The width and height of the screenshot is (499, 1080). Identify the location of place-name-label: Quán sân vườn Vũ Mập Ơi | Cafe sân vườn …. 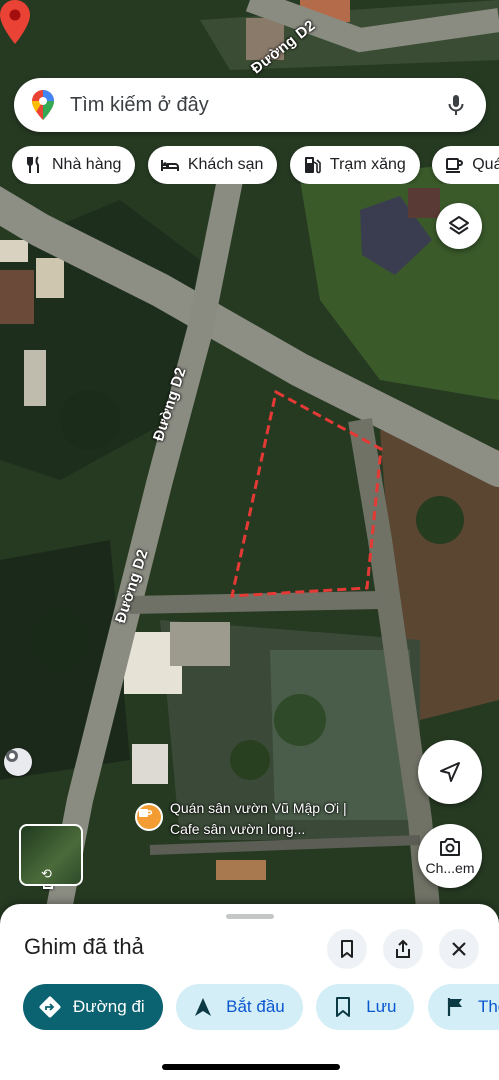
(275, 819).